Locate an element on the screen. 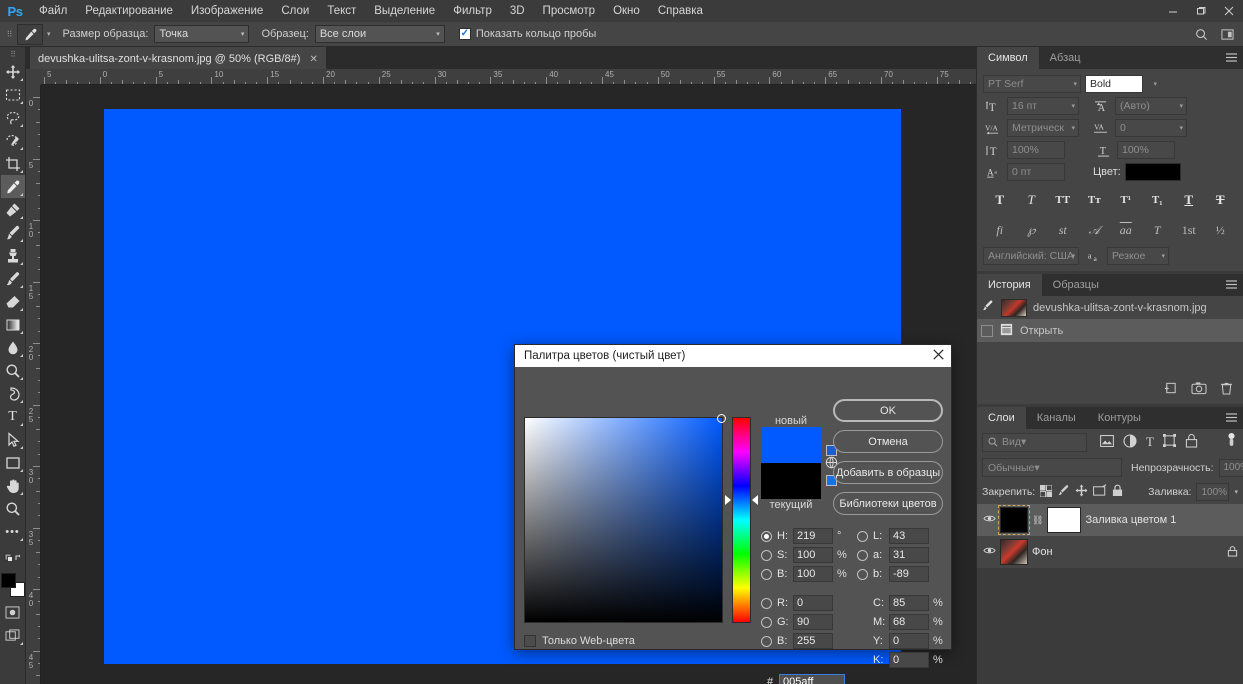 Image resolution: width=1243 pixels, height=684 pixels. eraser-tool is located at coordinates (13, 301).